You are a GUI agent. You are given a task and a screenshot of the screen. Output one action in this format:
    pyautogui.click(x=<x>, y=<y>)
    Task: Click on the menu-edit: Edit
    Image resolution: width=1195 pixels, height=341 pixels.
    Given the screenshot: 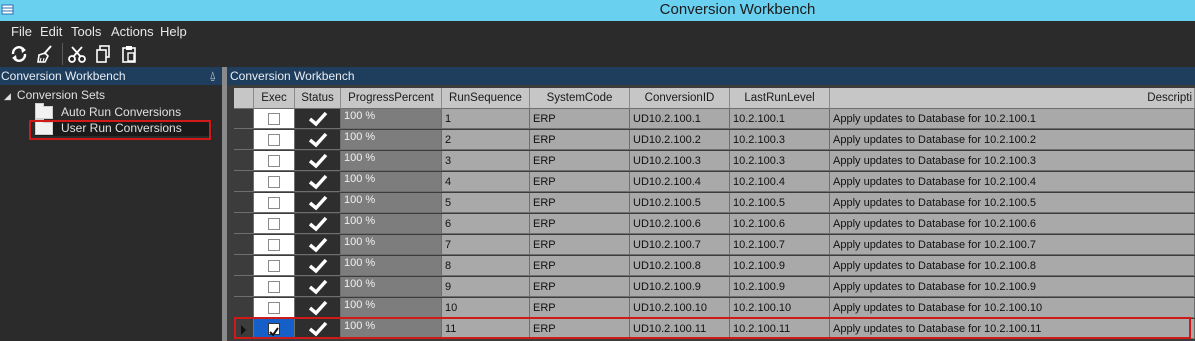 What is the action you would take?
    pyautogui.click(x=51, y=31)
    